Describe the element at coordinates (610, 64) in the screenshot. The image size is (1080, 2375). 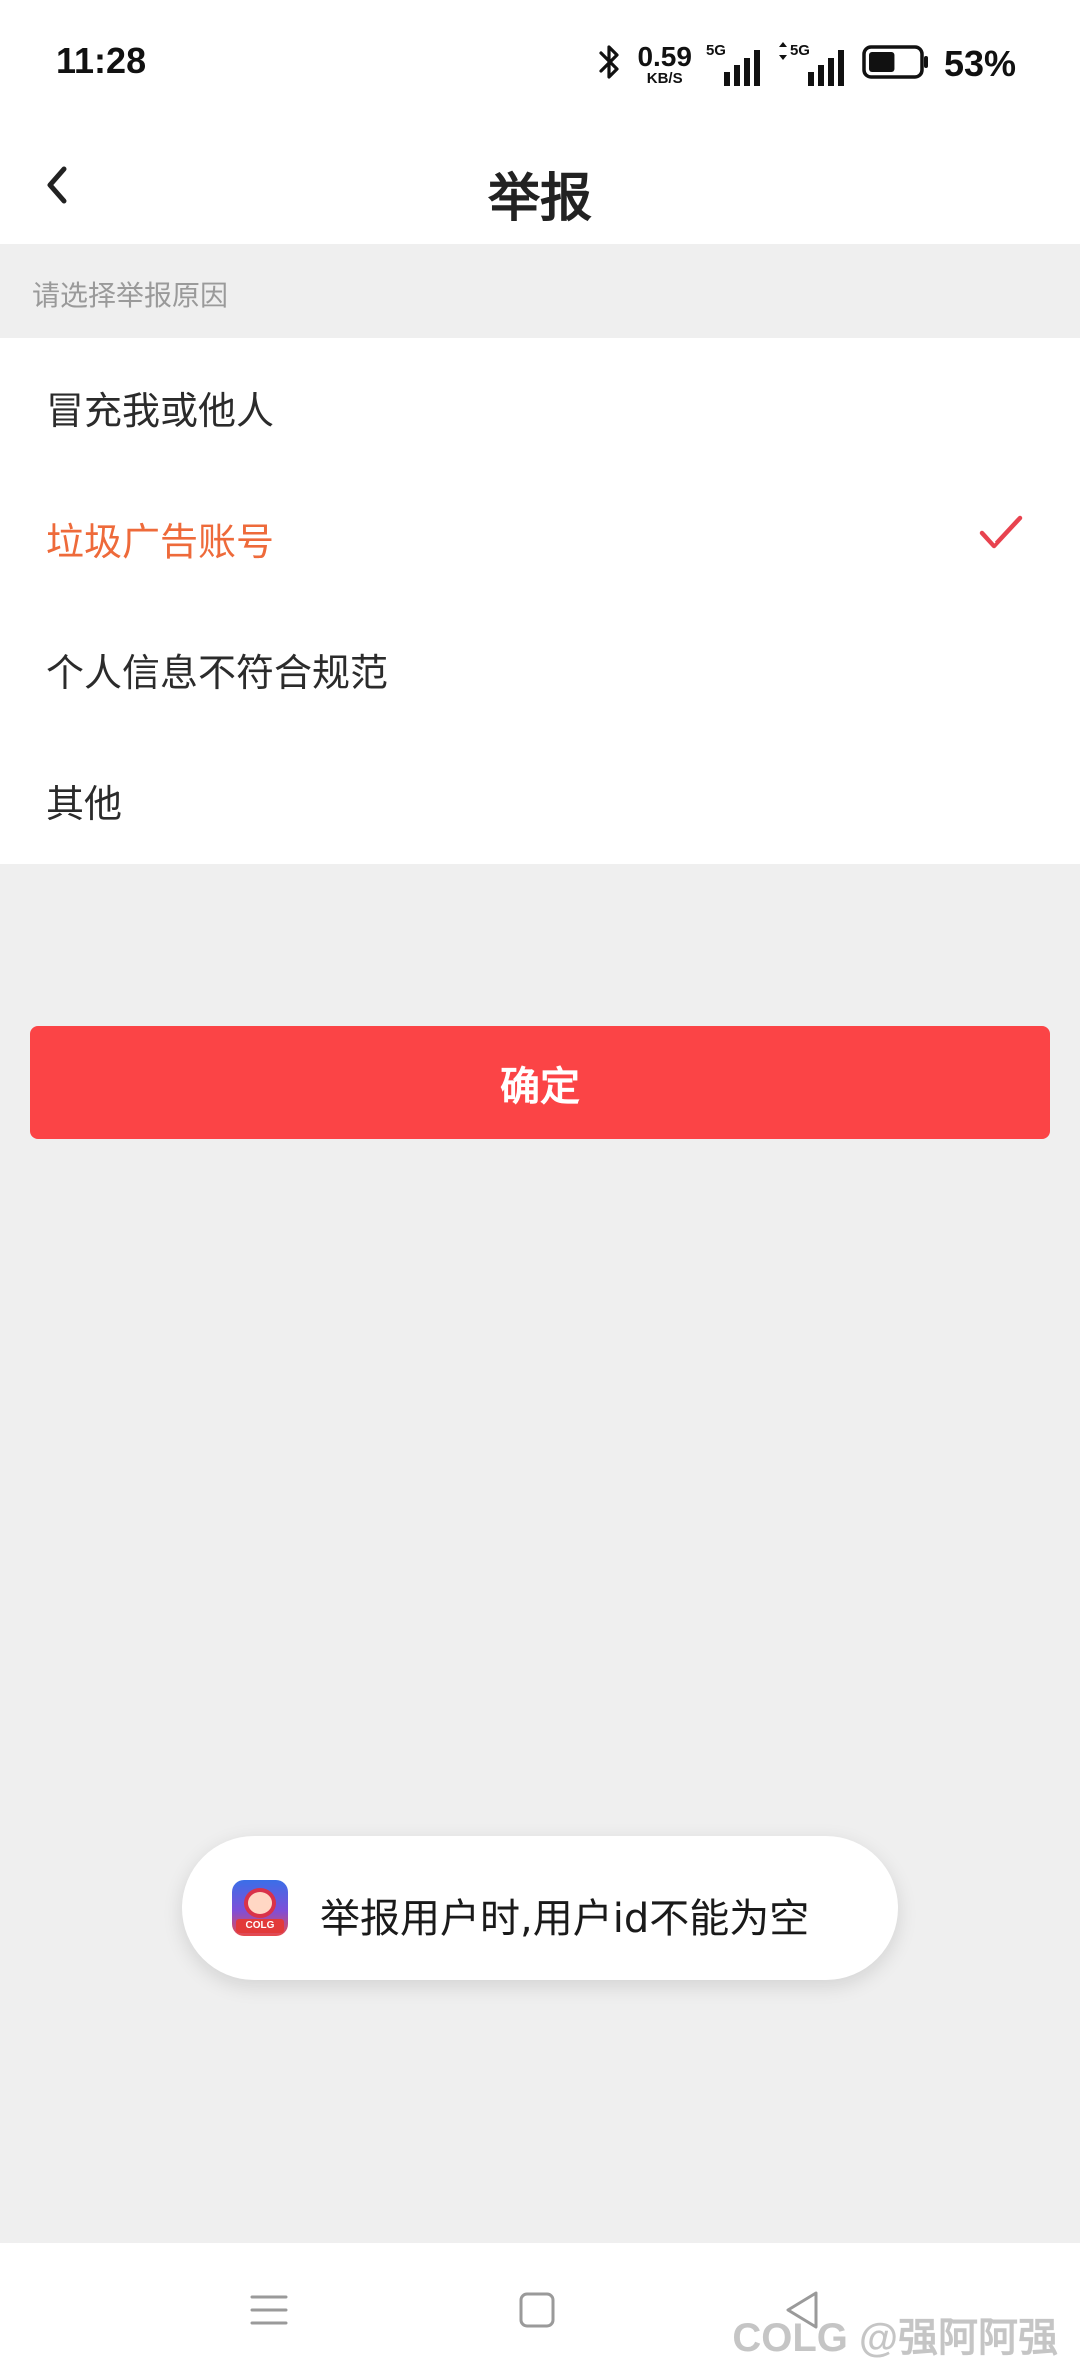
I see `bluetooth-icon` at that location.